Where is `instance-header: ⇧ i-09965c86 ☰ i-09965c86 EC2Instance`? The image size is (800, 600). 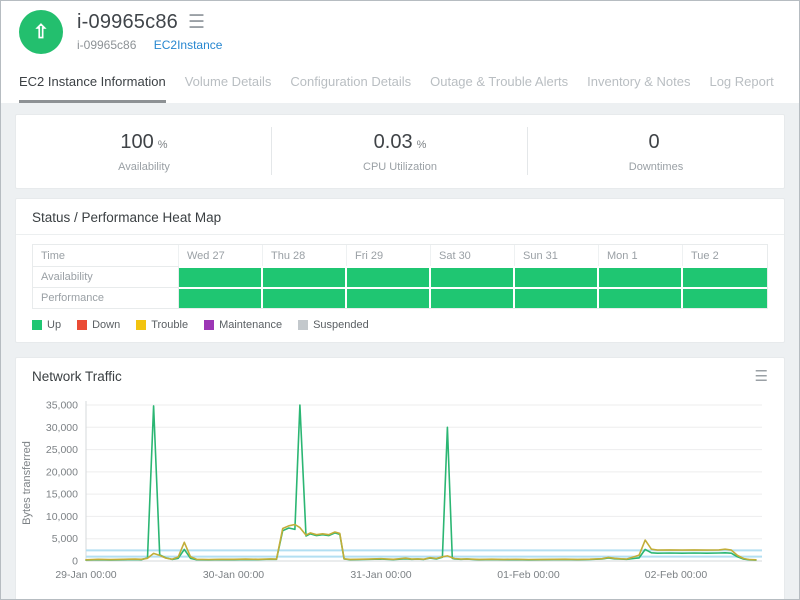 instance-header: ⇧ i-09965c86 ☰ i-09965c86 EC2Instance is located at coordinates (400, 32).